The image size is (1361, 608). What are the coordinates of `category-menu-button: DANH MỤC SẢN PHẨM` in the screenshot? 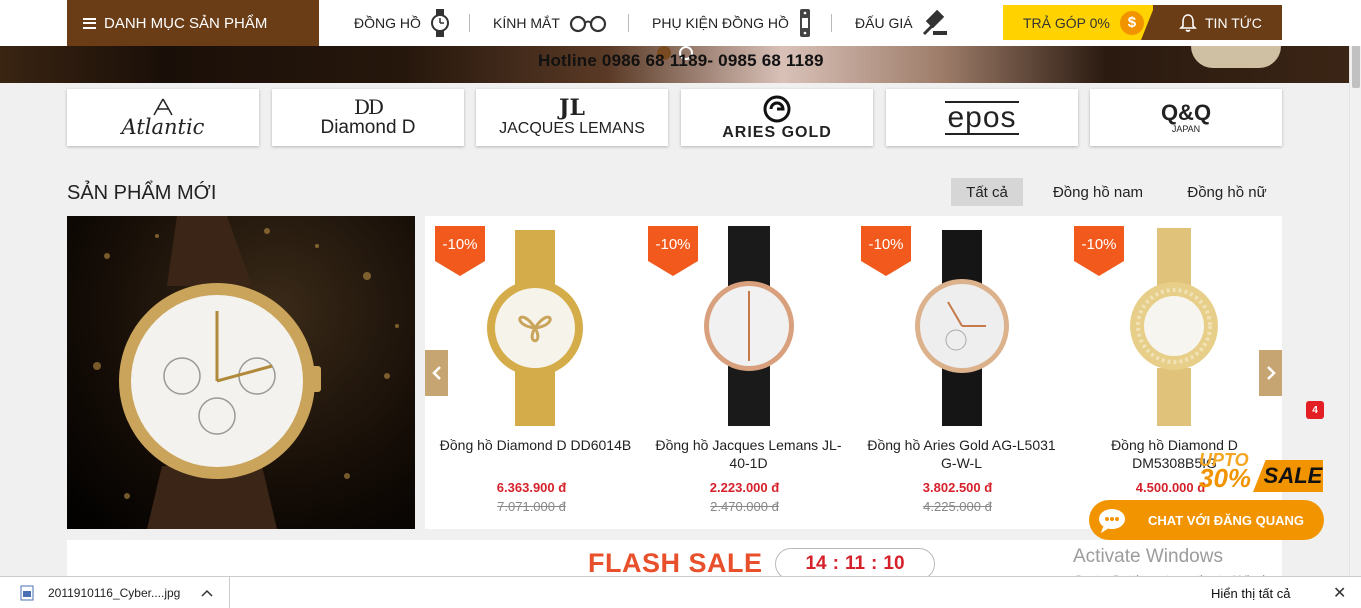 It's located at (193, 23).